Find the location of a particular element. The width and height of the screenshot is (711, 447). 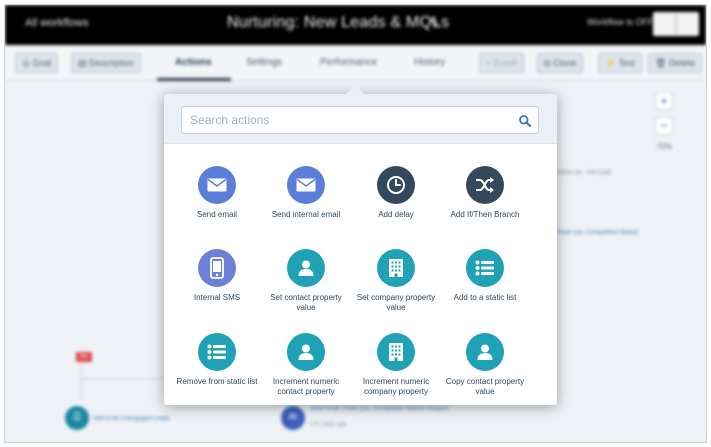

tab-actions: Actions is located at coordinates (193, 62).